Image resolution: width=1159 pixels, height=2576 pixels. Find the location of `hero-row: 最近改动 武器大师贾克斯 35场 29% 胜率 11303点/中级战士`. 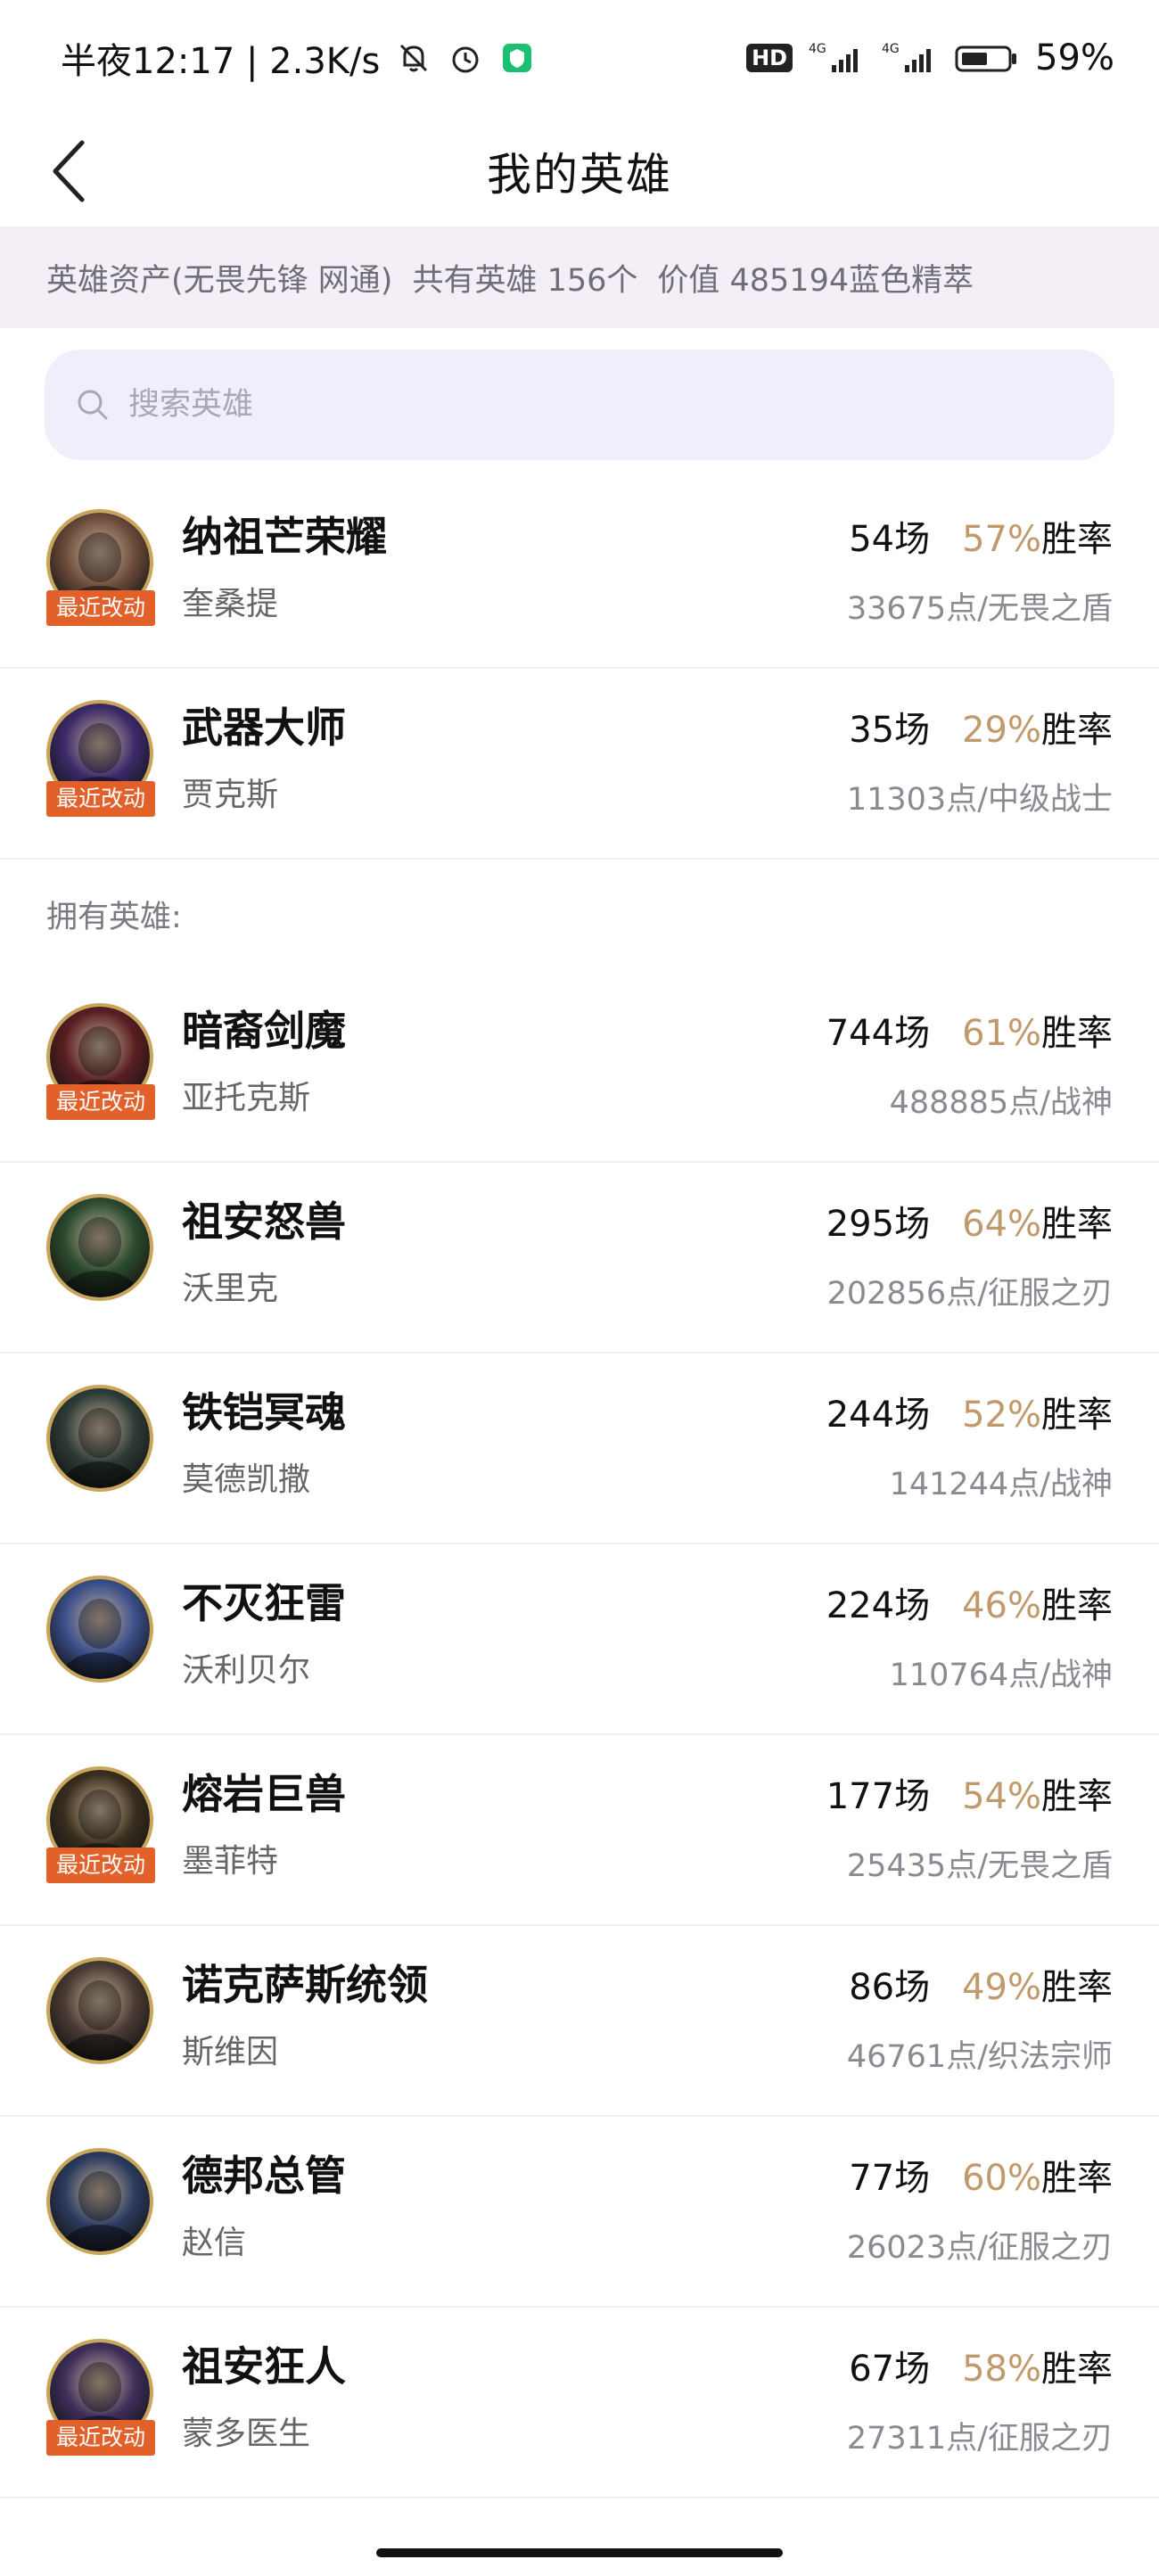

hero-row: 最近改动 武器大师贾克斯 35场 29% 胜率 11303点/中级战士 is located at coordinates (579, 764).